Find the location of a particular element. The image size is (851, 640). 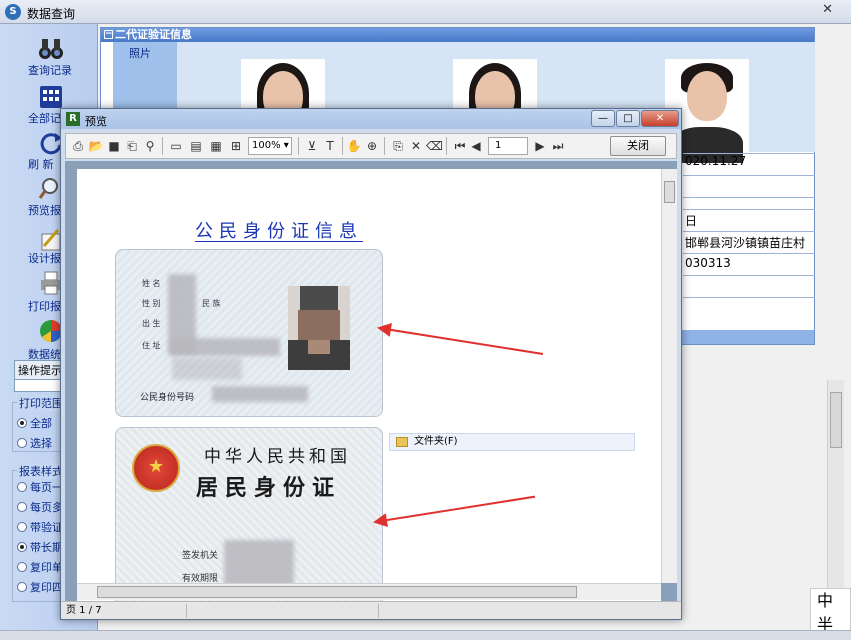

style-option-radio: 带长期 is located at coordinates (40, 547).